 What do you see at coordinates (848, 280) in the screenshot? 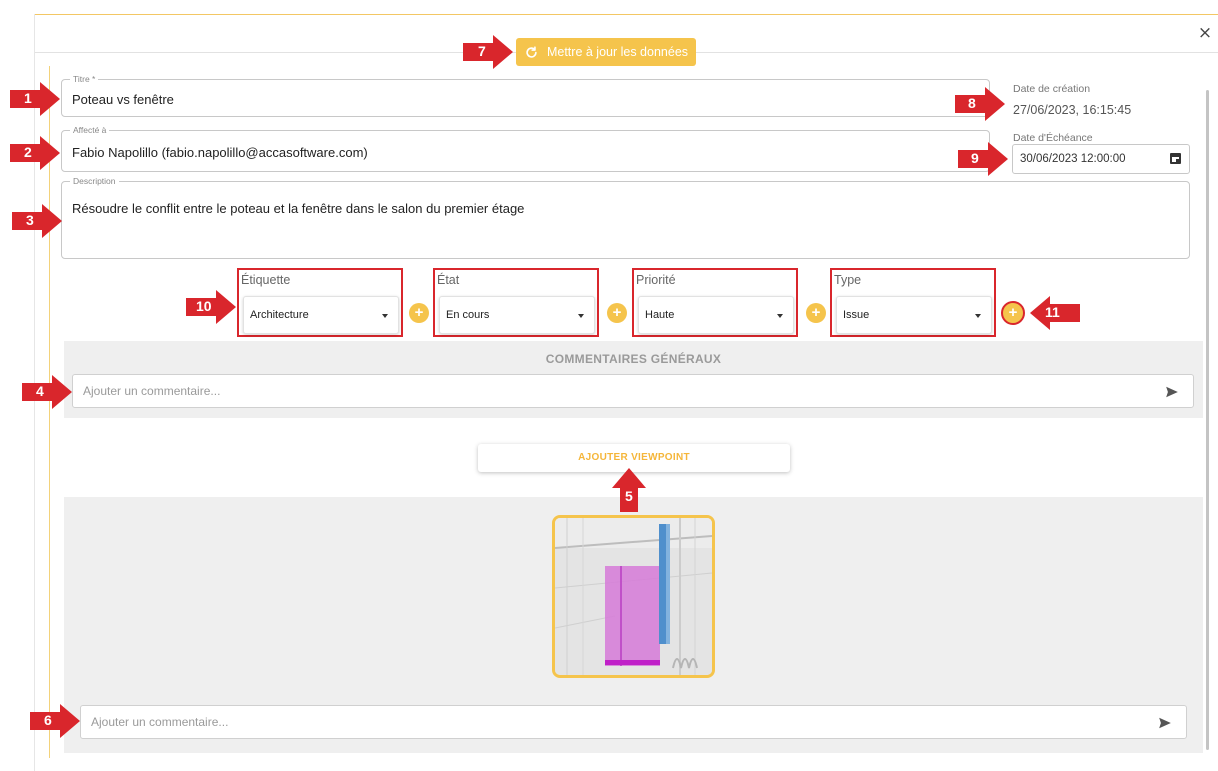
I see `type-select-label: Type` at bounding box center [848, 280].